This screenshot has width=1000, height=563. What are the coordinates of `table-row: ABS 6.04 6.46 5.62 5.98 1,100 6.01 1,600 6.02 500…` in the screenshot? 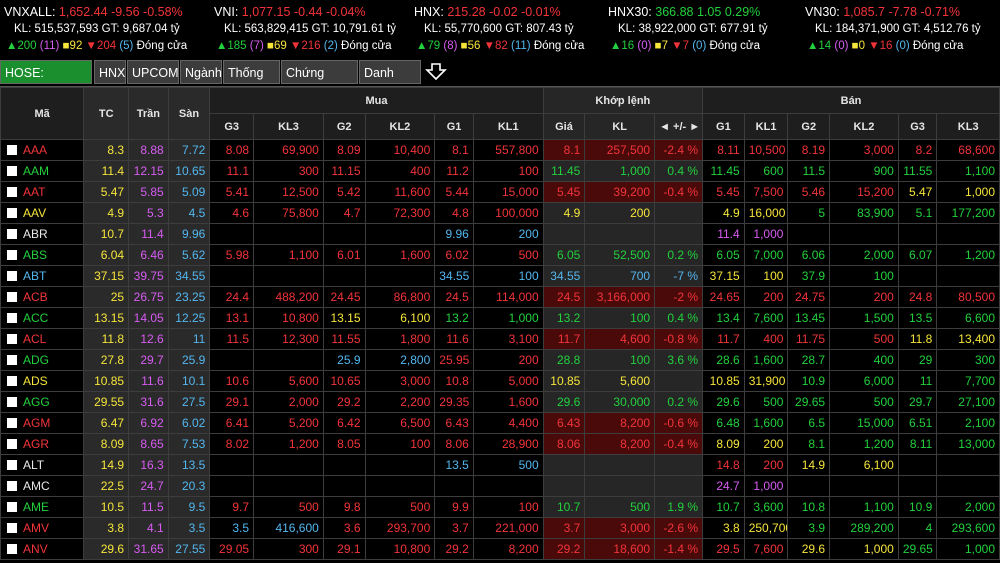 It's located at (500, 255).